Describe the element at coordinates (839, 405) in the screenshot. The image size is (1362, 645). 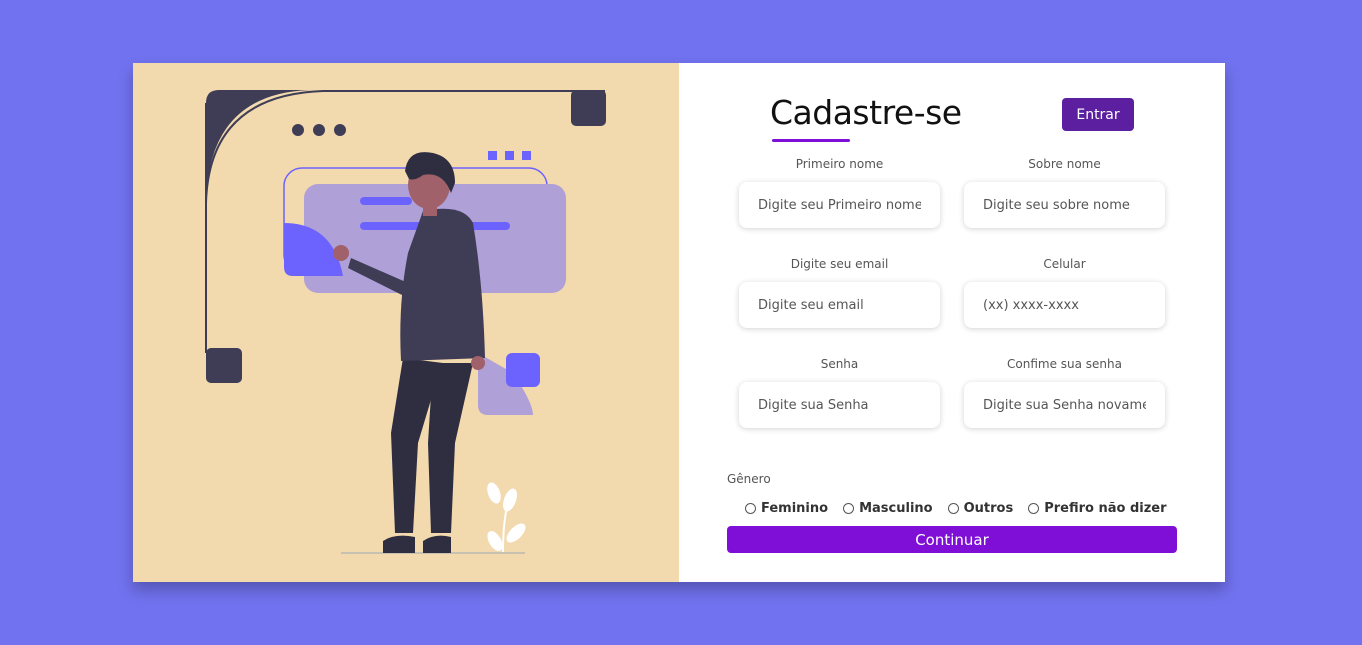
I see `password-input` at that location.